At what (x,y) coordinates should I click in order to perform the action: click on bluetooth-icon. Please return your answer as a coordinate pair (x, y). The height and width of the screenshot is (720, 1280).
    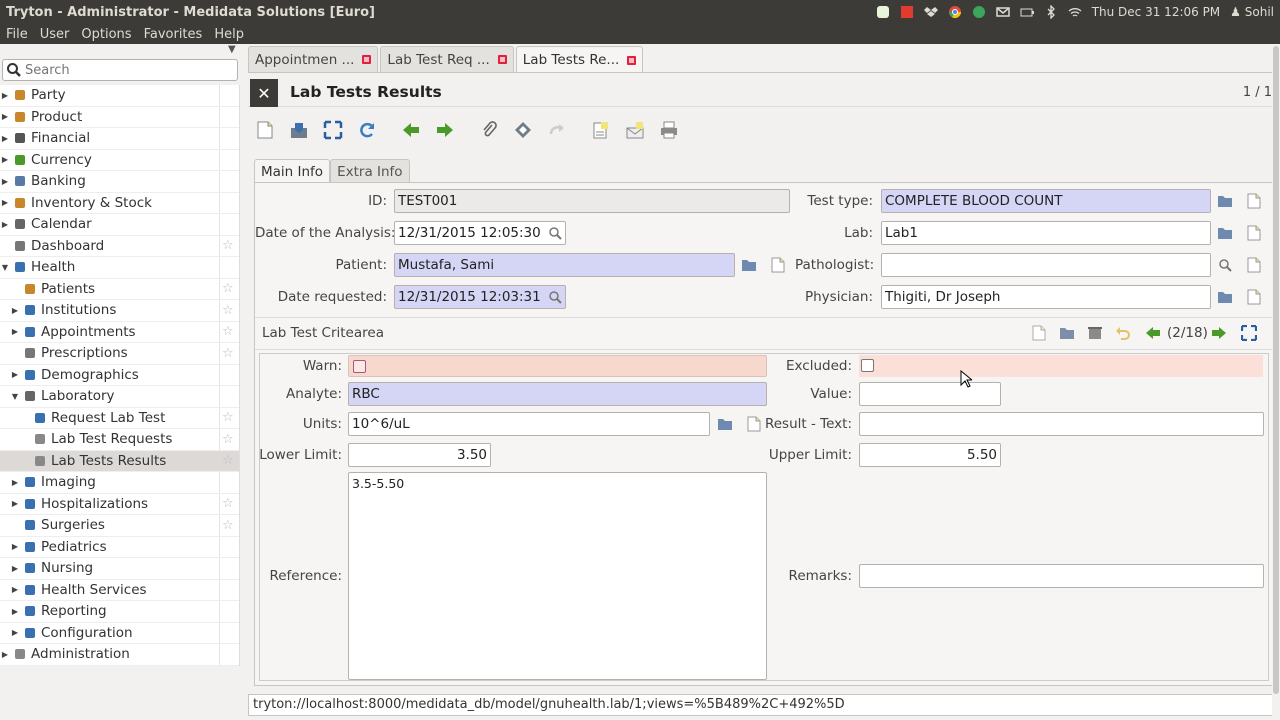
    Looking at the image, I should click on (1051, 12).